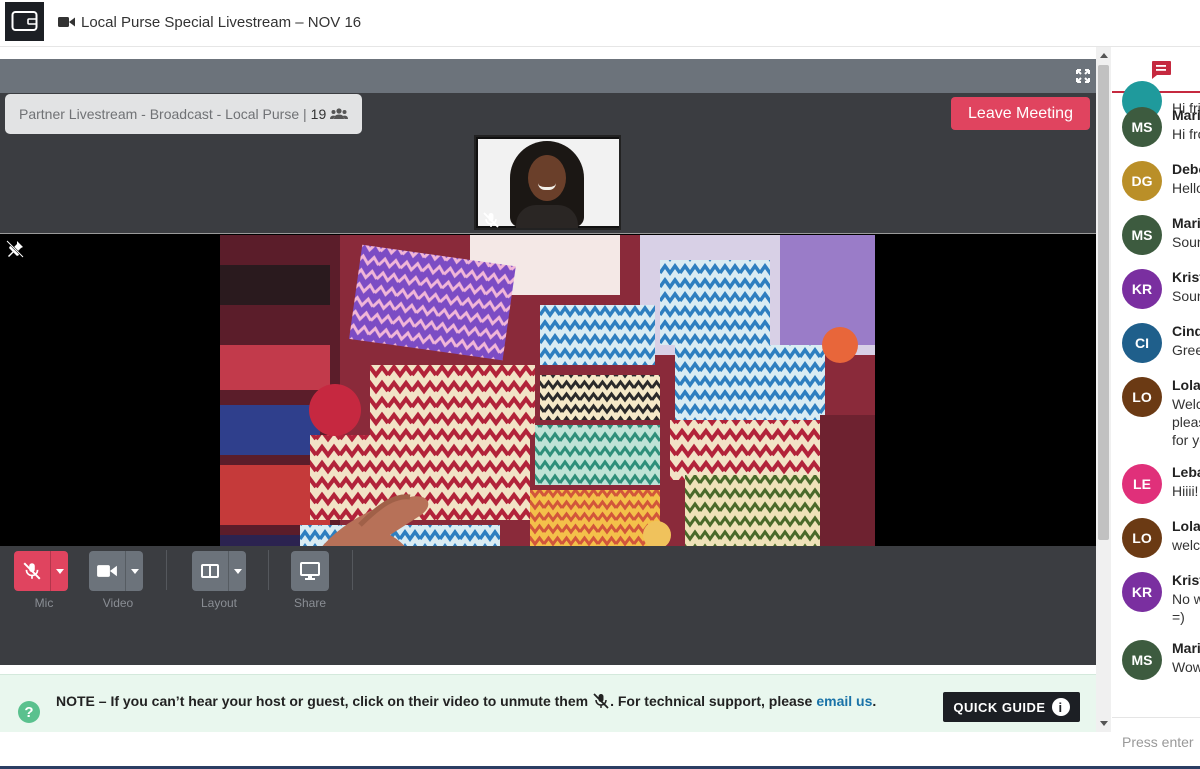 The image size is (1200, 769). Describe the element at coordinates (1186, 169) in the screenshot. I see `chat-sender-name: Debo` at that location.